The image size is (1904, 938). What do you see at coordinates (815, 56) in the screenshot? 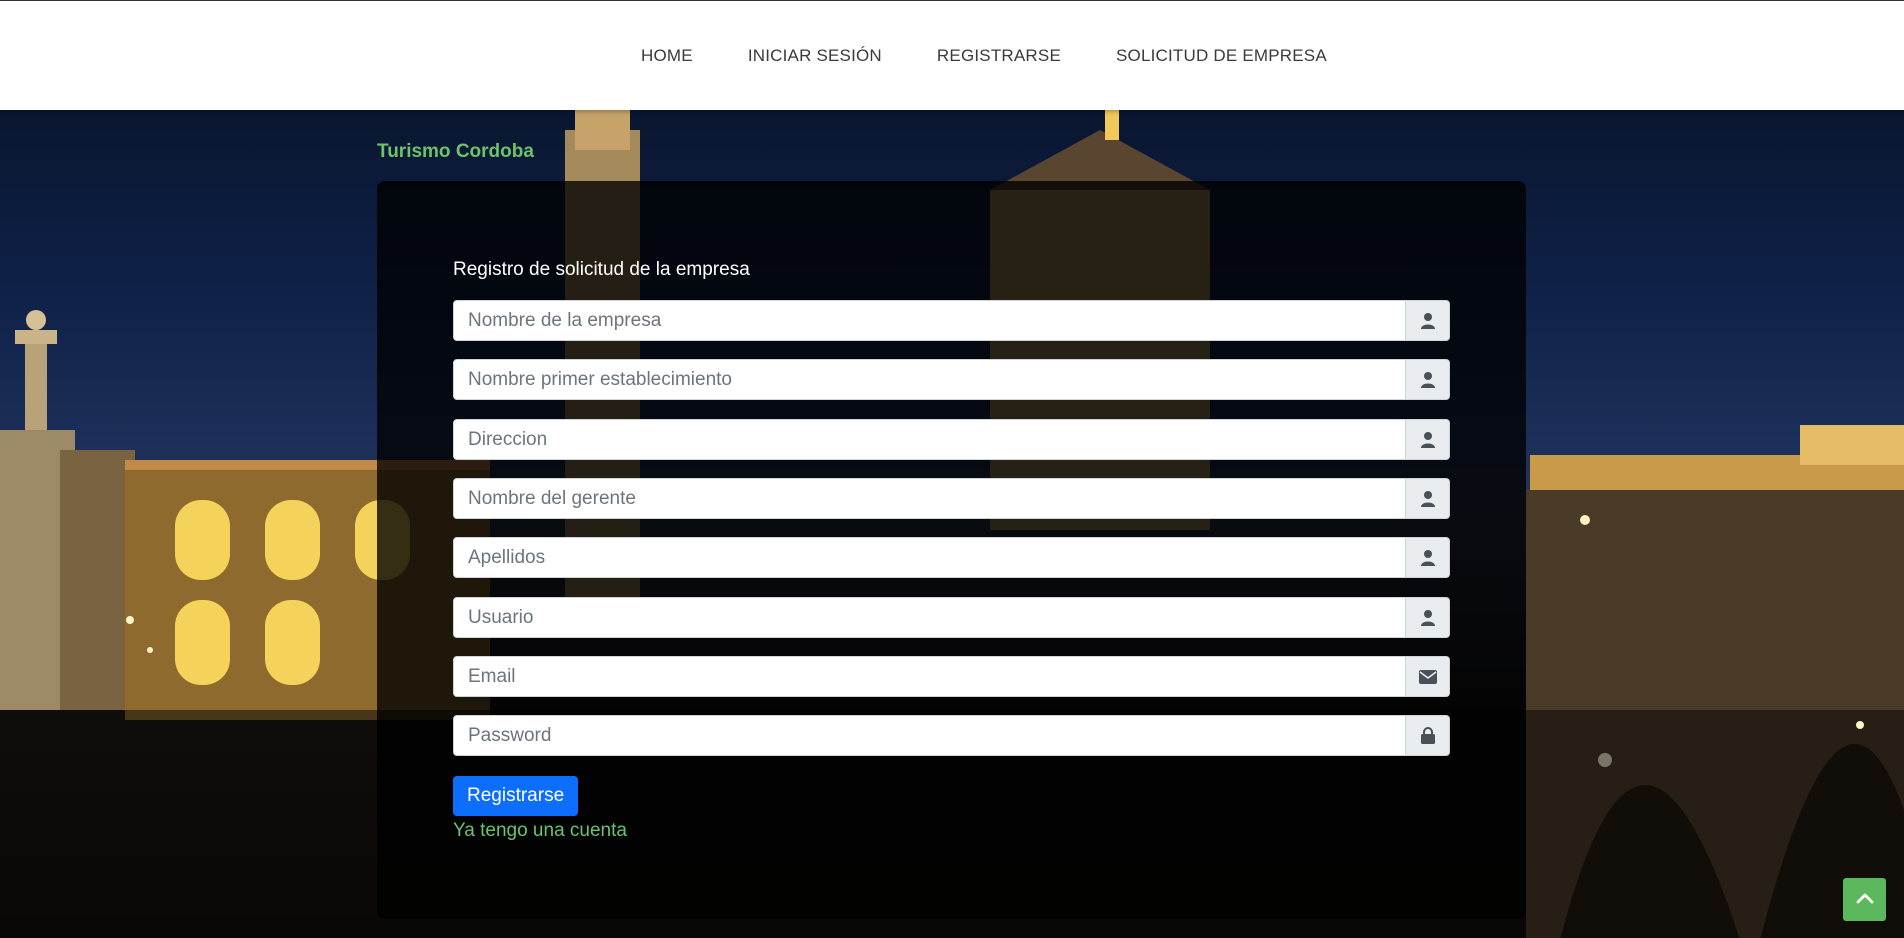
I see `nav-item-iniciar-sesion: INICIAR SESIÓN` at bounding box center [815, 56].